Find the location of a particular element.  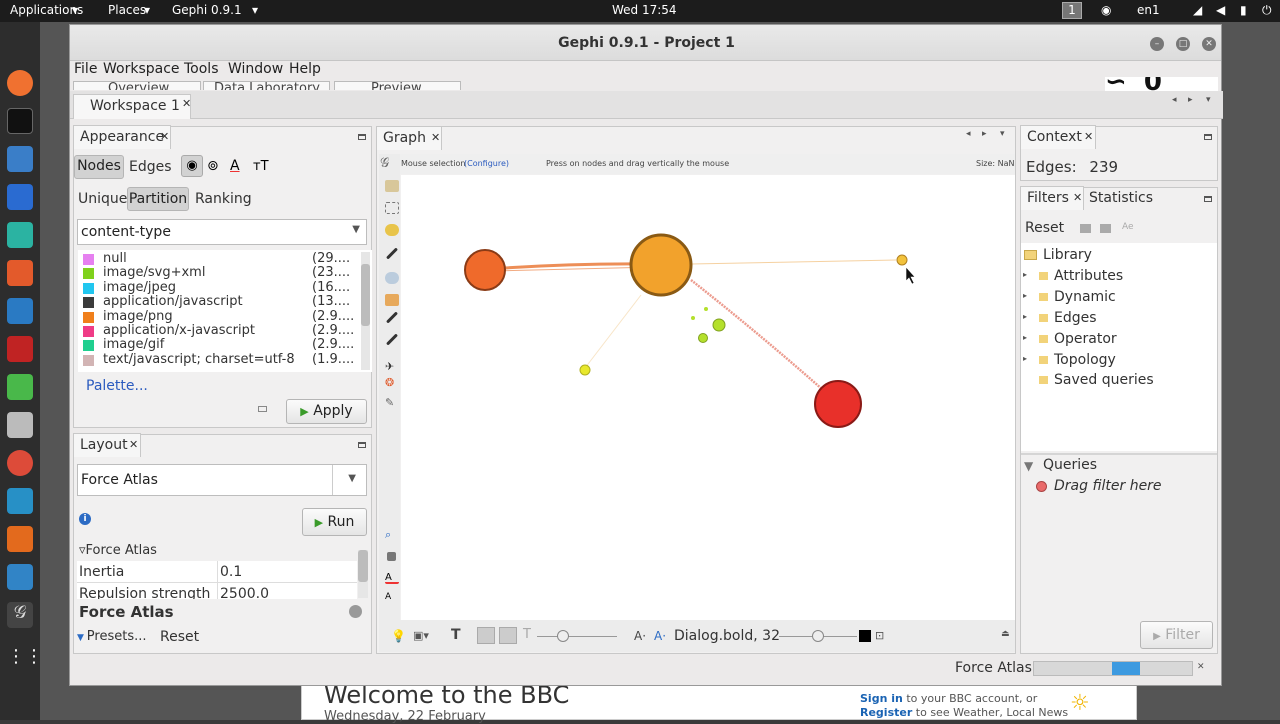

workspace-indicator: 1 is located at coordinates (1072, 10).